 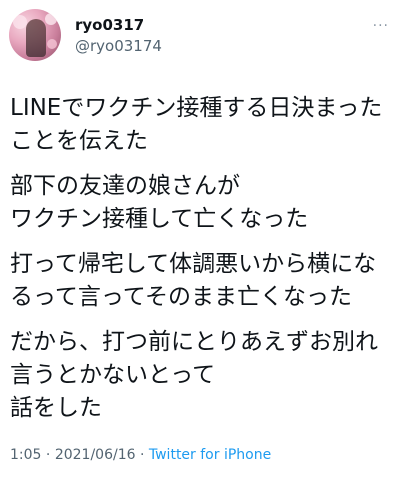 What do you see at coordinates (202, 203) in the screenshot?
I see `tweet-paragraph: 部下の友達の娘さんが ワクチン接種して亡くなった` at bounding box center [202, 203].